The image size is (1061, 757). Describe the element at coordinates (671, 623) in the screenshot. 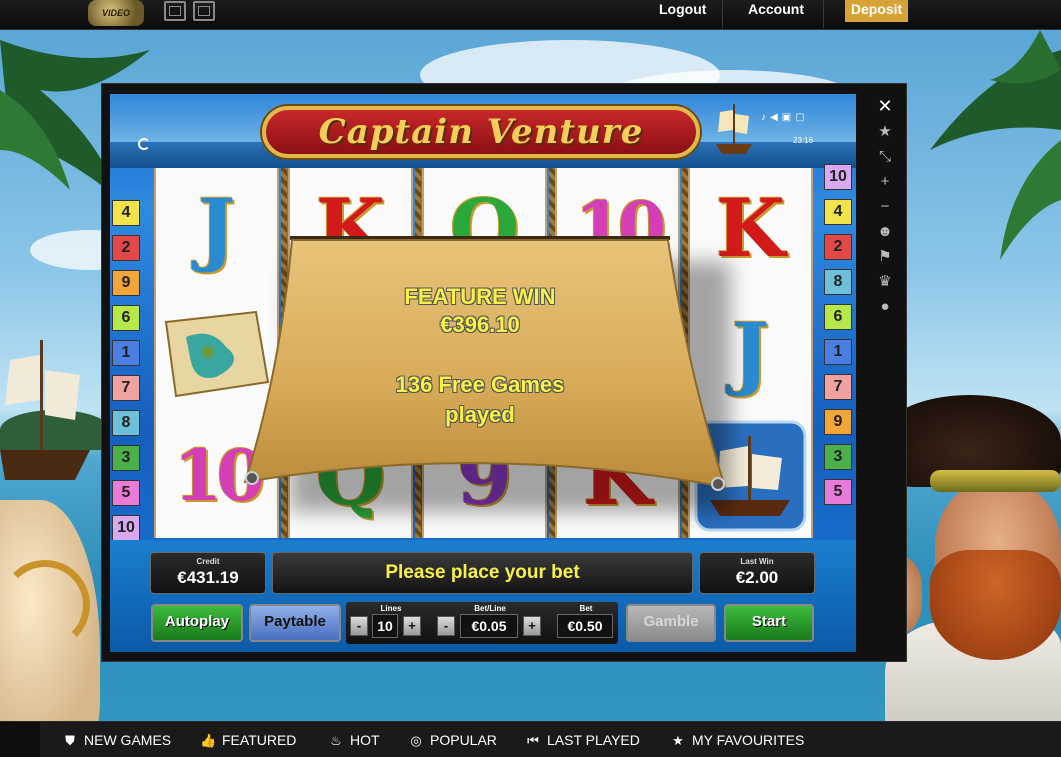

I see `gamble-button: Gamble` at that location.